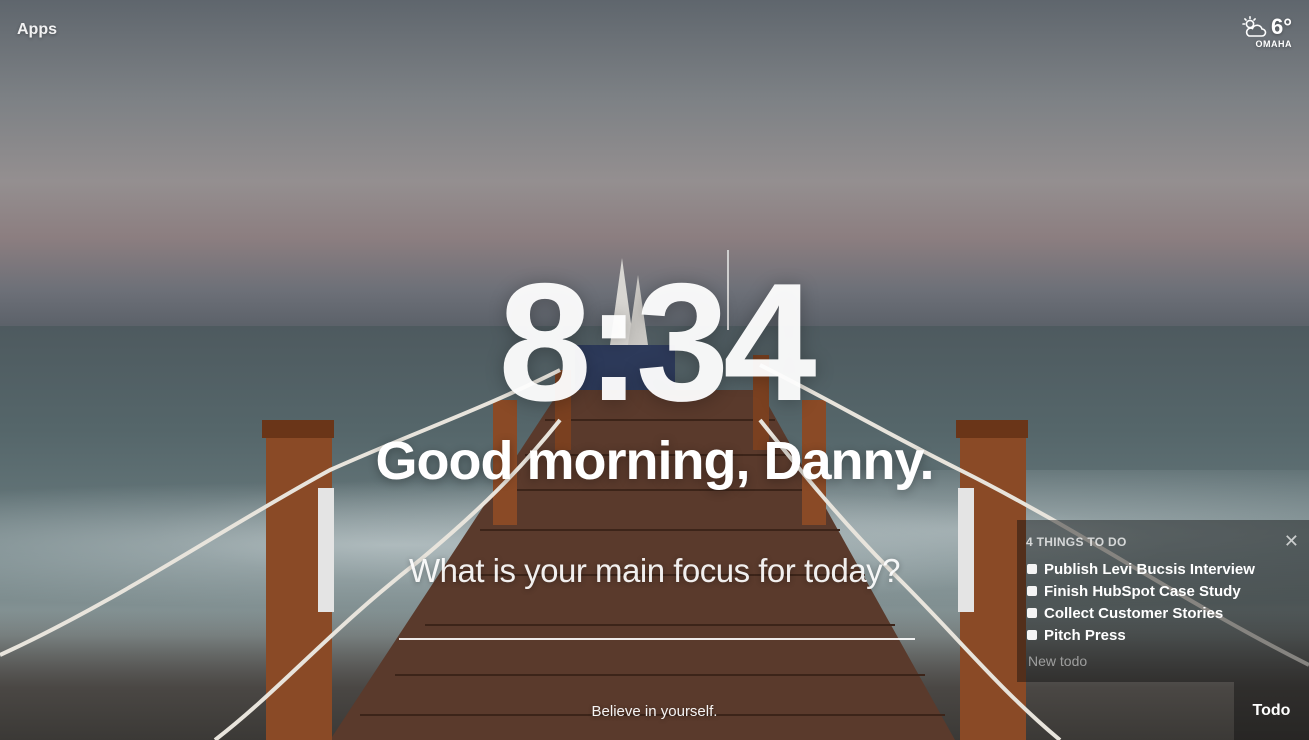 The width and height of the screenshot is (1309, 740). I want to click on weather-location: OMAHA, so click(1273, 44).